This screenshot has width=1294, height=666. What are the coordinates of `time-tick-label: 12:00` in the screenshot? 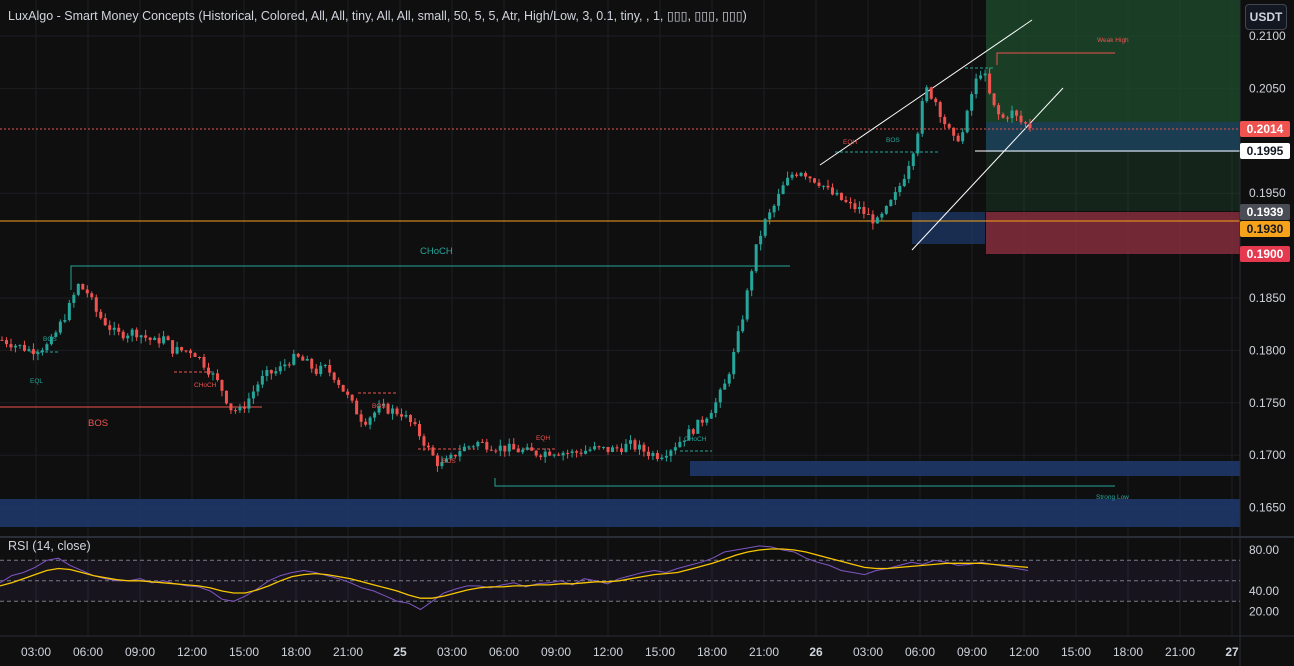 It's located at (1024, 652).